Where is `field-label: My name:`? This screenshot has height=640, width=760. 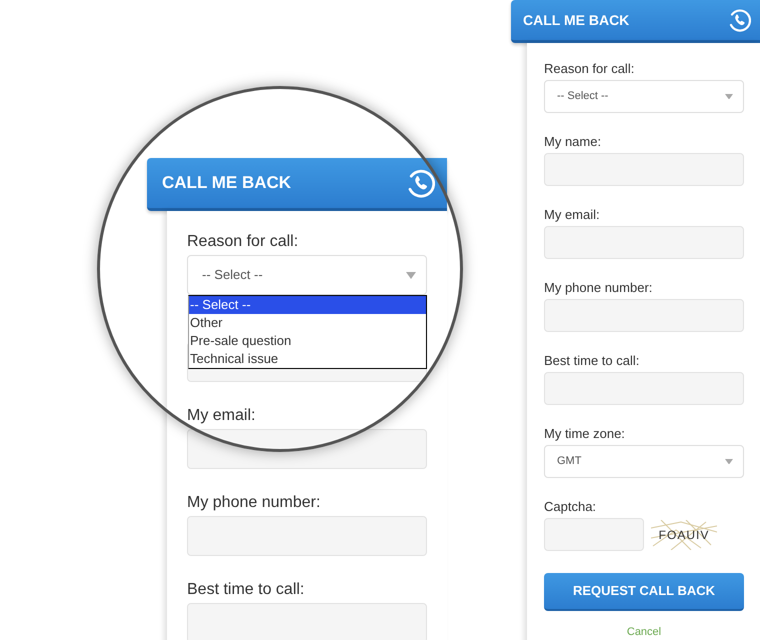
field-label: My name: is located at coordinates (573, 142).